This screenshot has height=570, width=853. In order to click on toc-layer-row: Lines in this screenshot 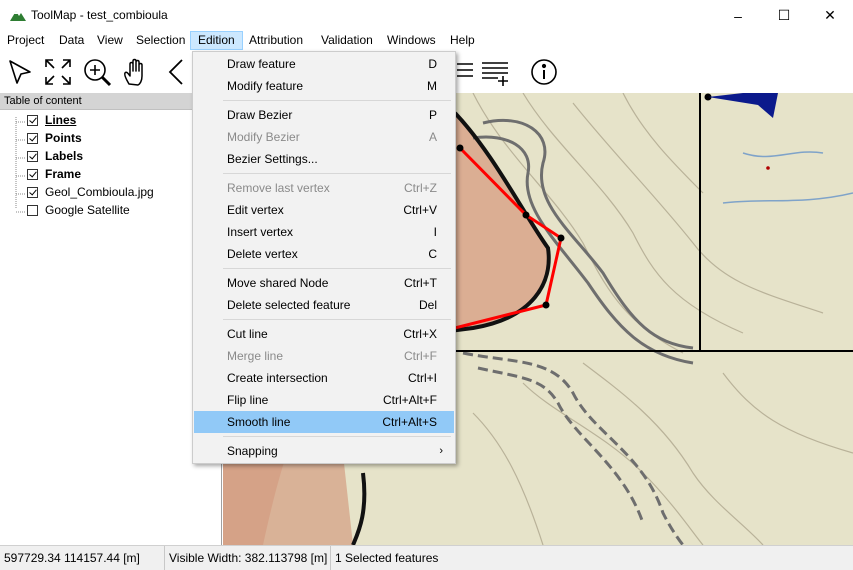, I will do `click(51, 120)`.